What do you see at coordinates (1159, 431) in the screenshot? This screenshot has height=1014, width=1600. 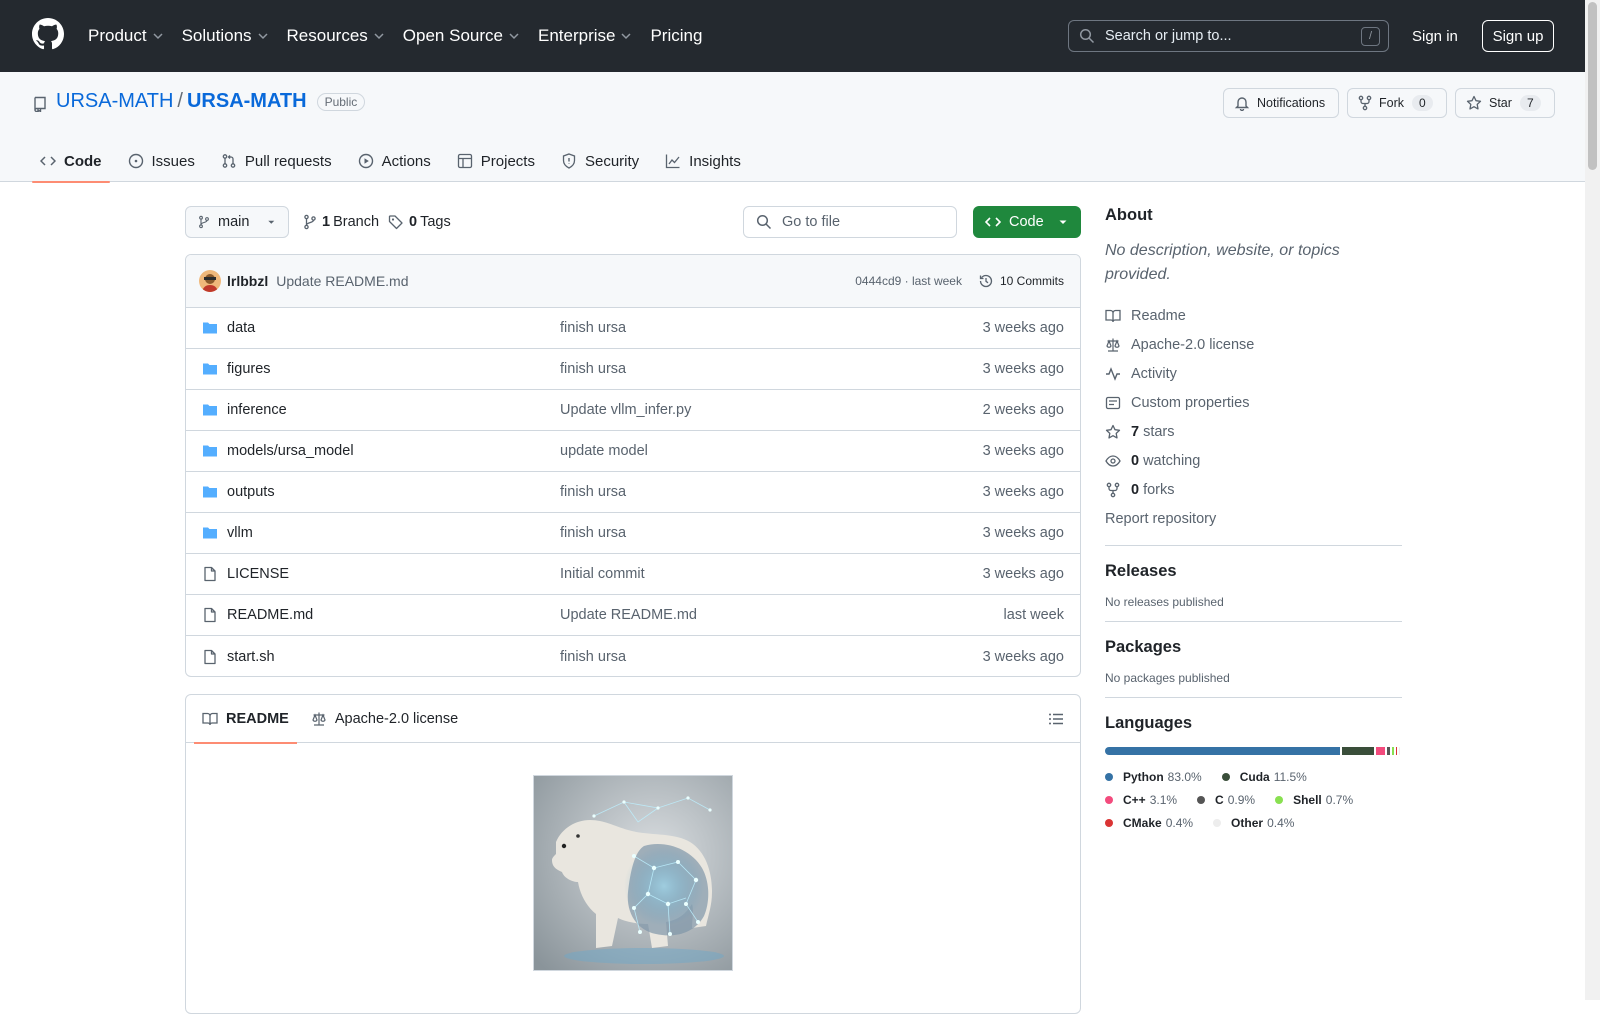 I see `about-link-label: stars` at bounding box center [1159, 431].